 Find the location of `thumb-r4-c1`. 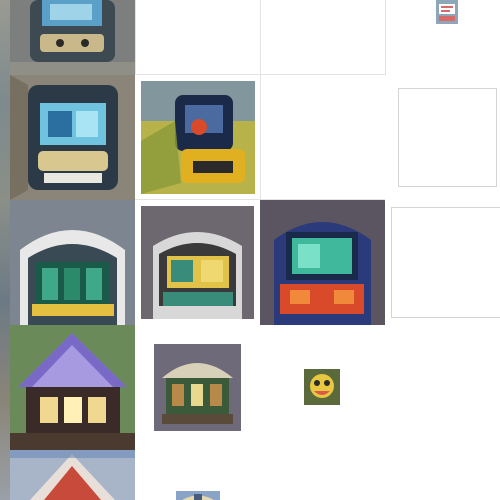

thumb-r4-c1 is located at coordinates (72, 387).